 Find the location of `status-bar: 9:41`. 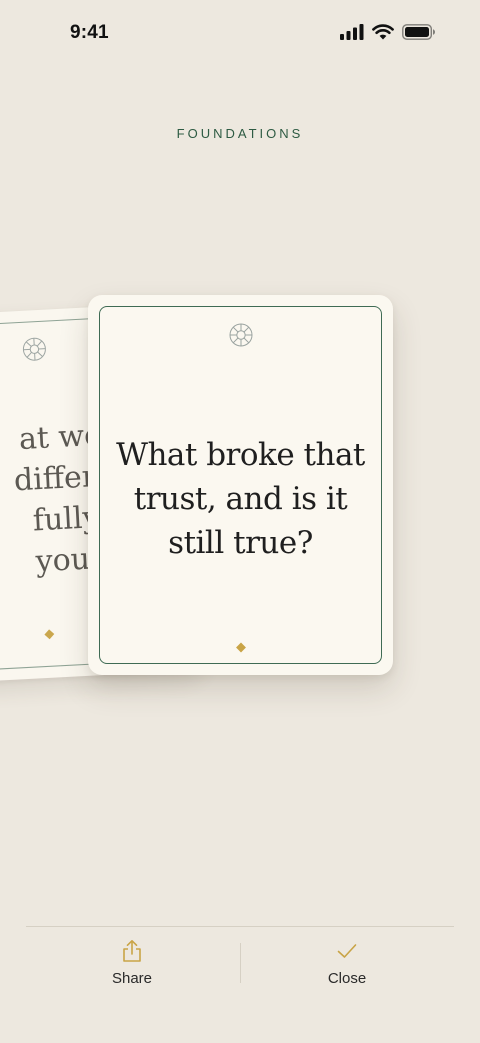

status-bar: 9:41 is located at coordinates (240, 35).